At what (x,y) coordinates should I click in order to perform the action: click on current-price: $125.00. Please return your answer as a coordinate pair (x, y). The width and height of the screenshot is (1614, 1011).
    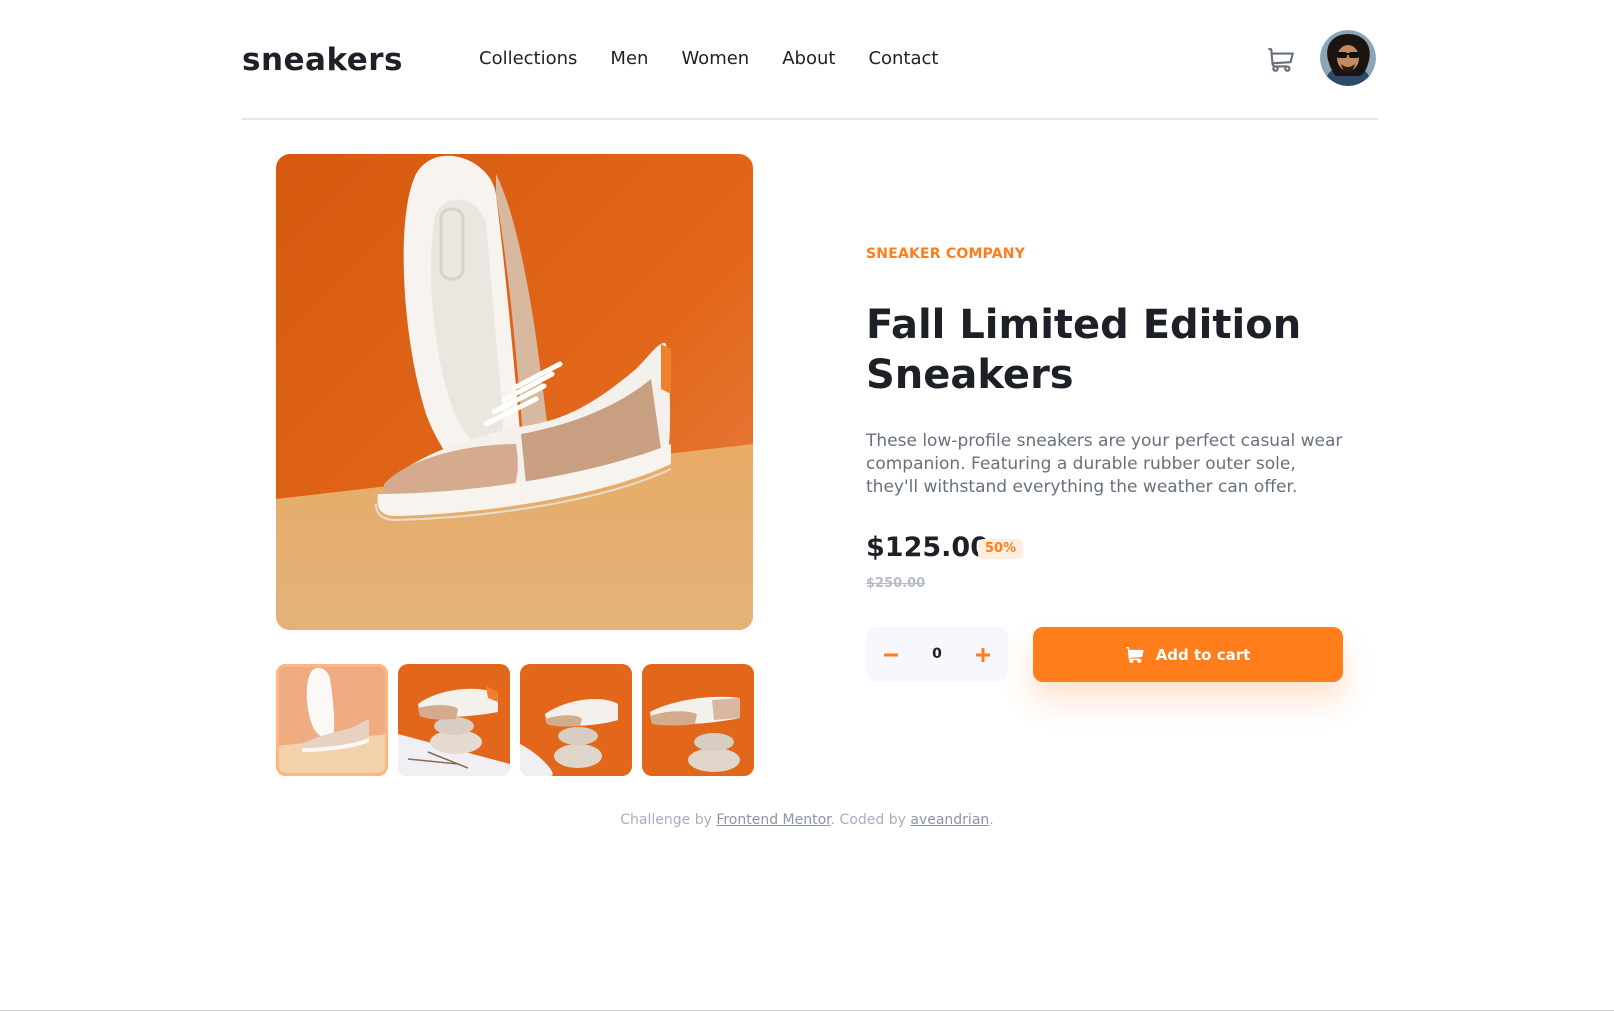
    Looking at the image, I should click on (927, 547).